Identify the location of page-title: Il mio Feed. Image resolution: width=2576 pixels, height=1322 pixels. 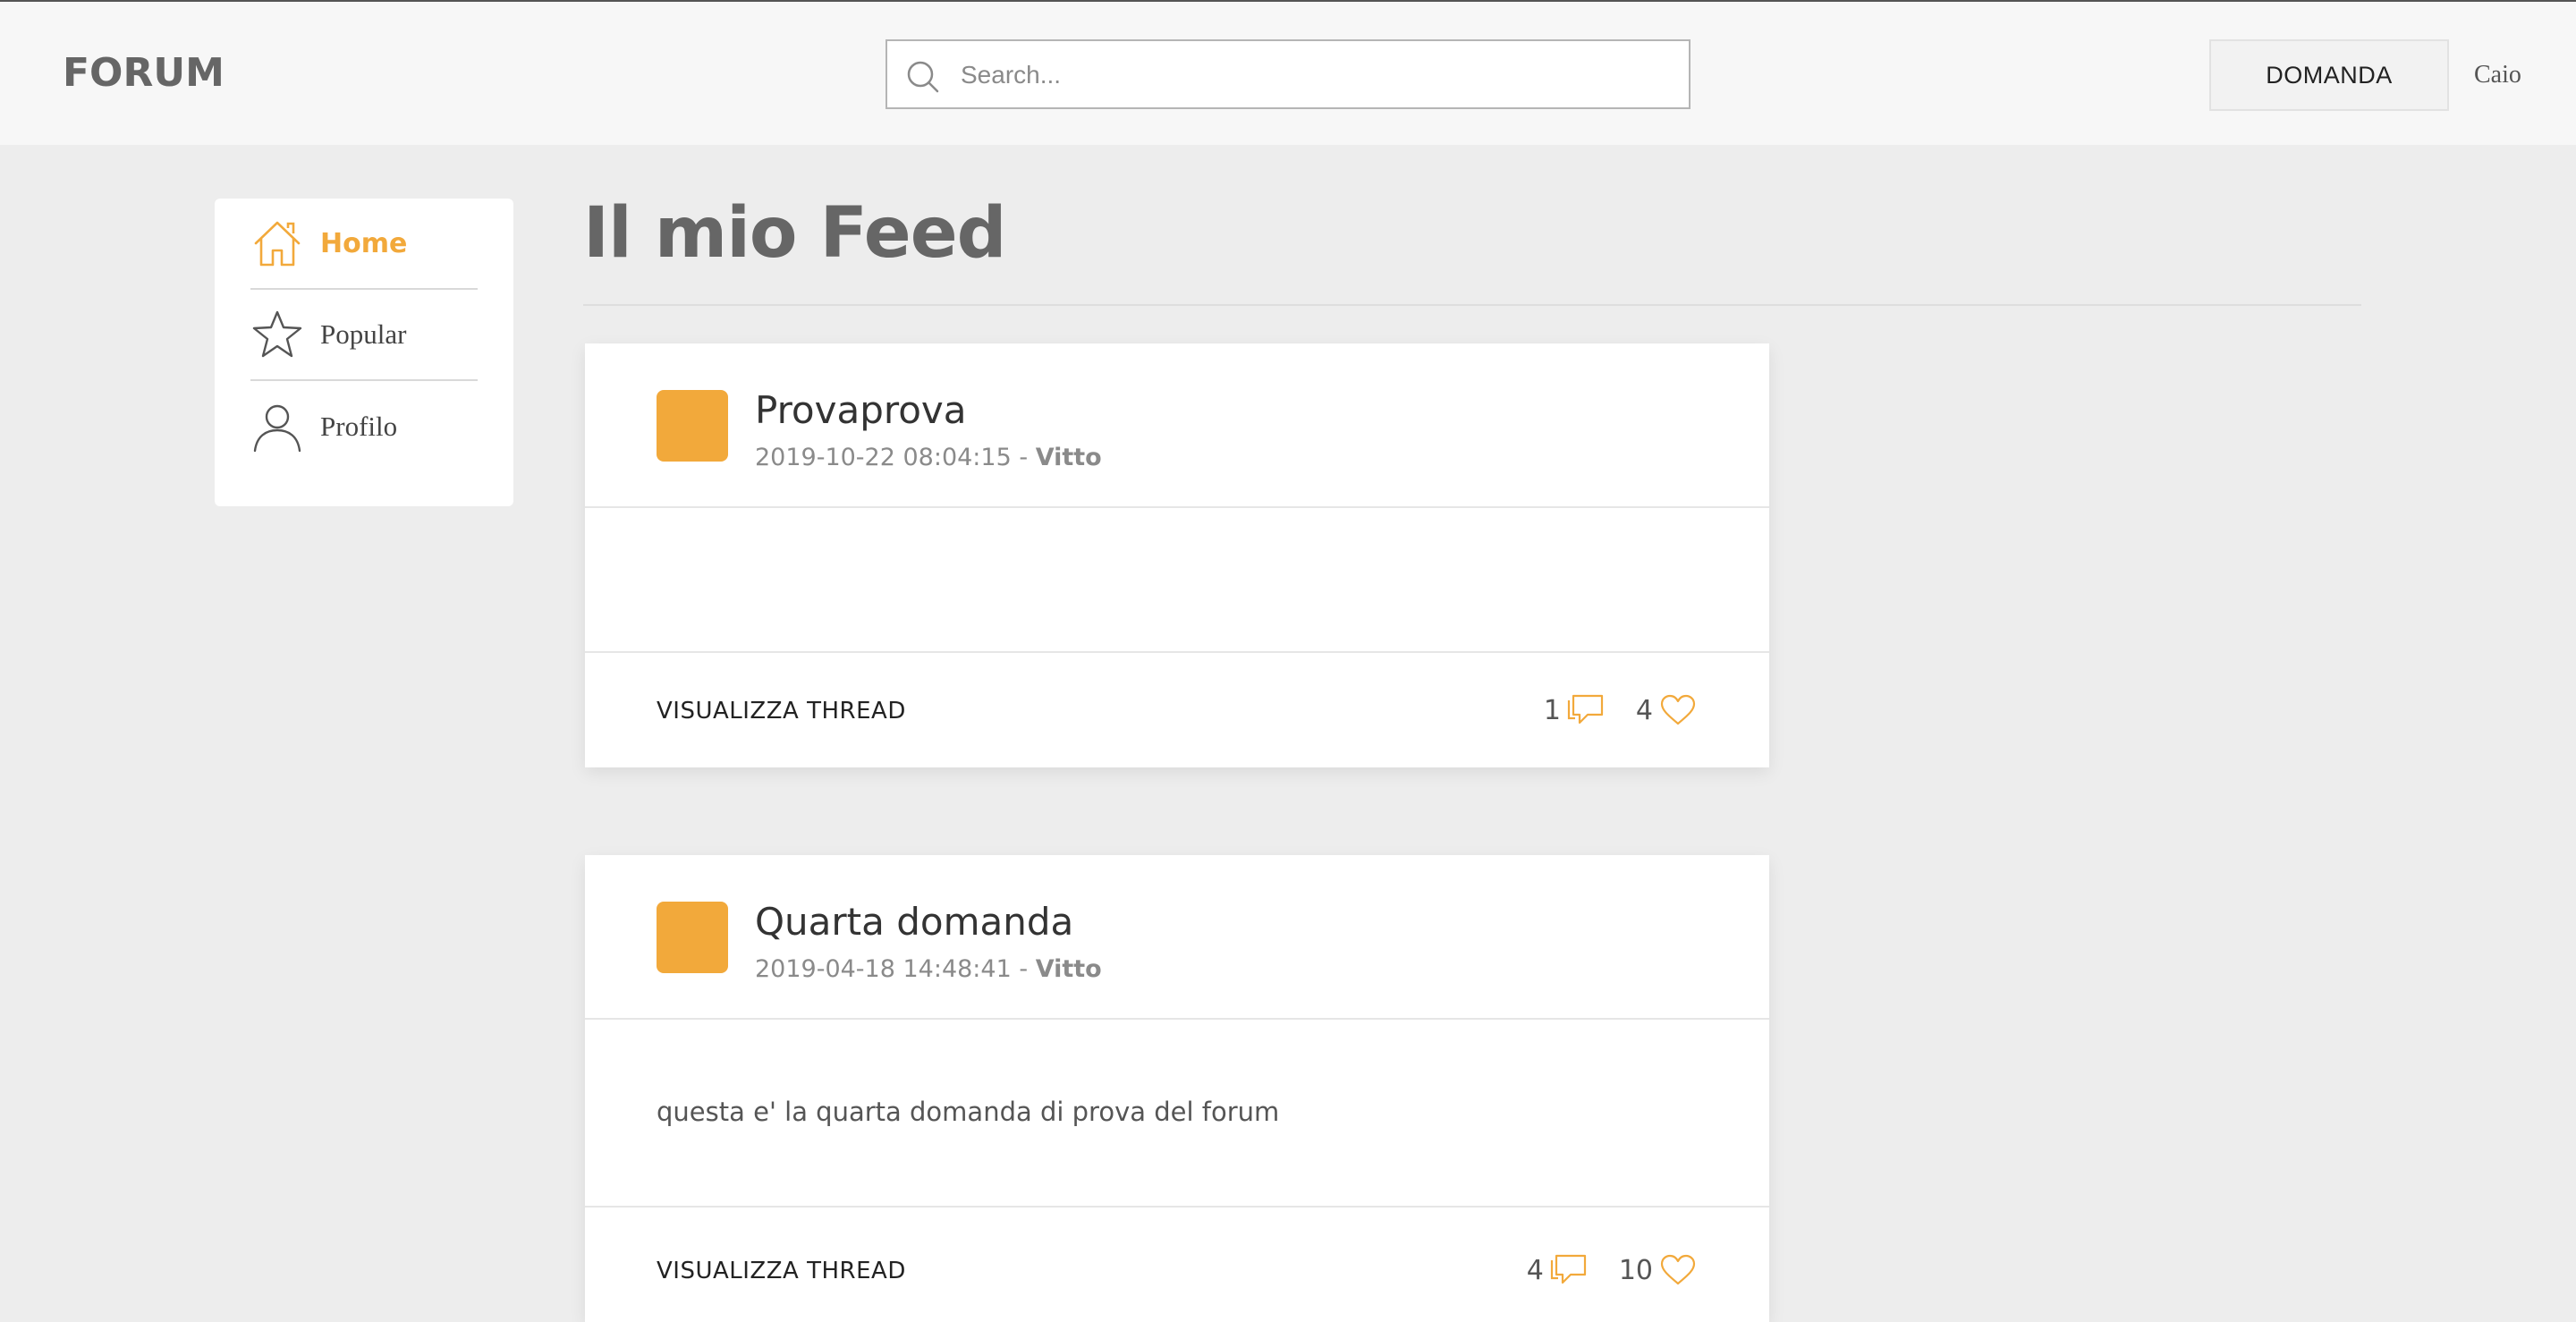
(794, 233).